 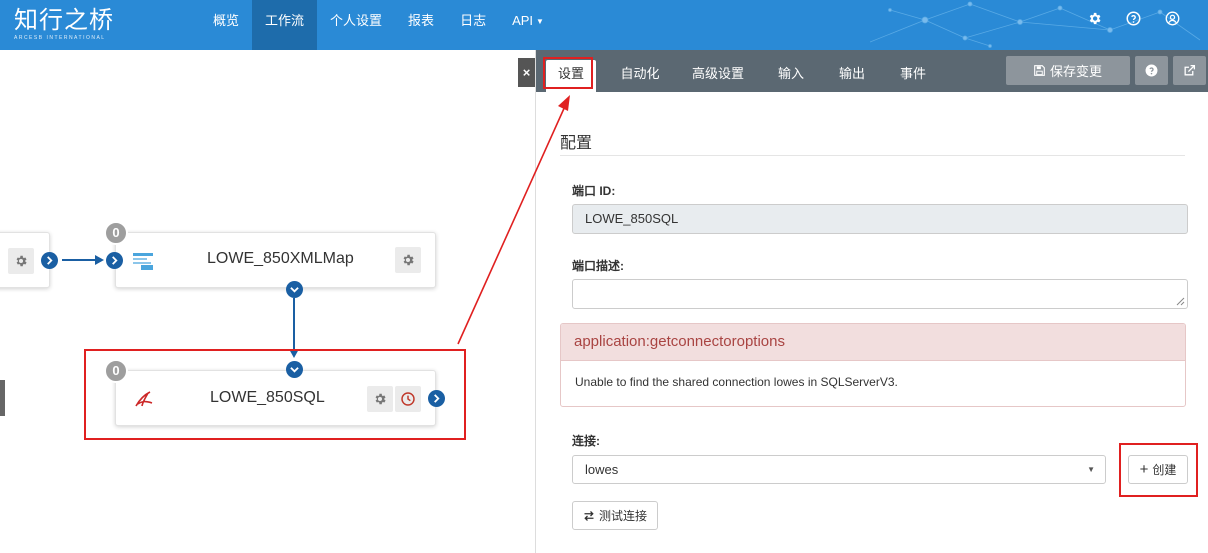 What do you see at coordinates (1158, 470) in the screenshot?
I see `highlight-box-create-button` at bounding box center [1158, 470].